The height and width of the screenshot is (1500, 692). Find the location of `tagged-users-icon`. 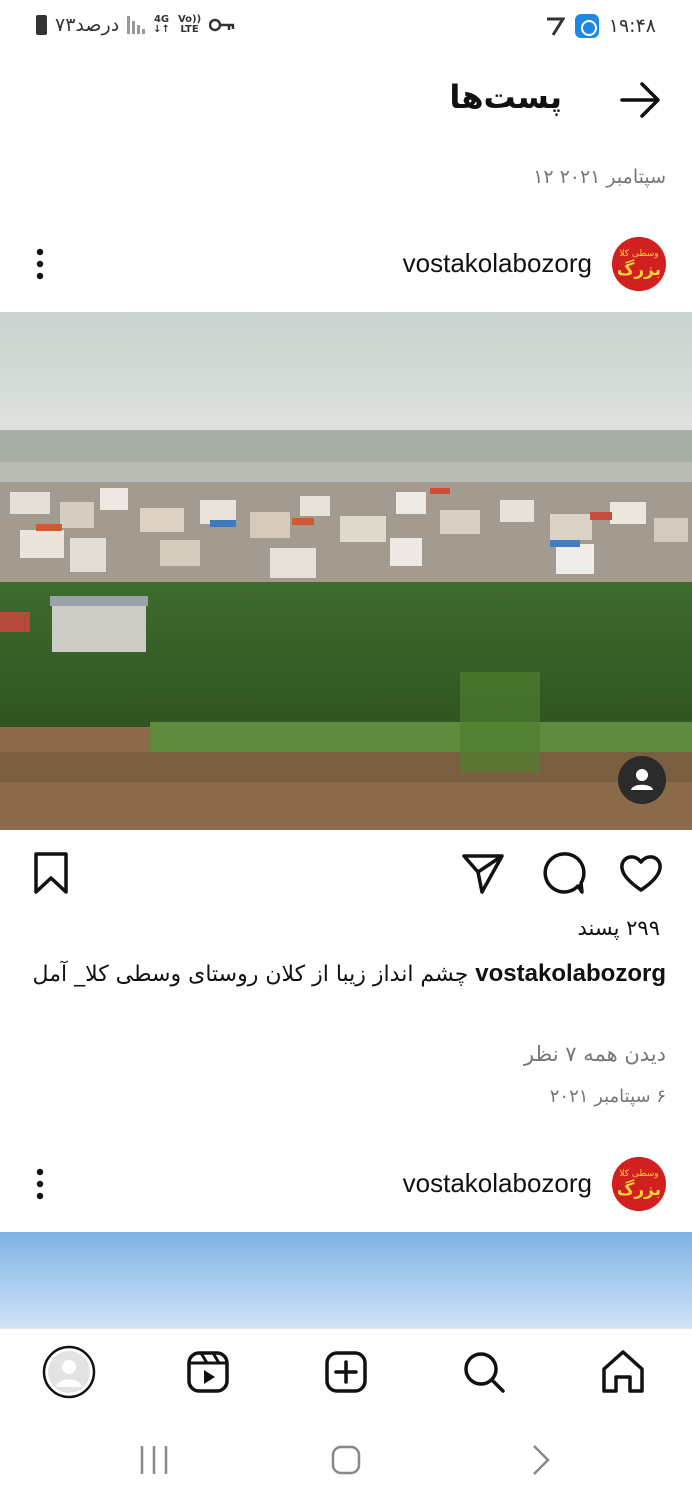

tagged-users-icon is located at coordinates (642, 780).